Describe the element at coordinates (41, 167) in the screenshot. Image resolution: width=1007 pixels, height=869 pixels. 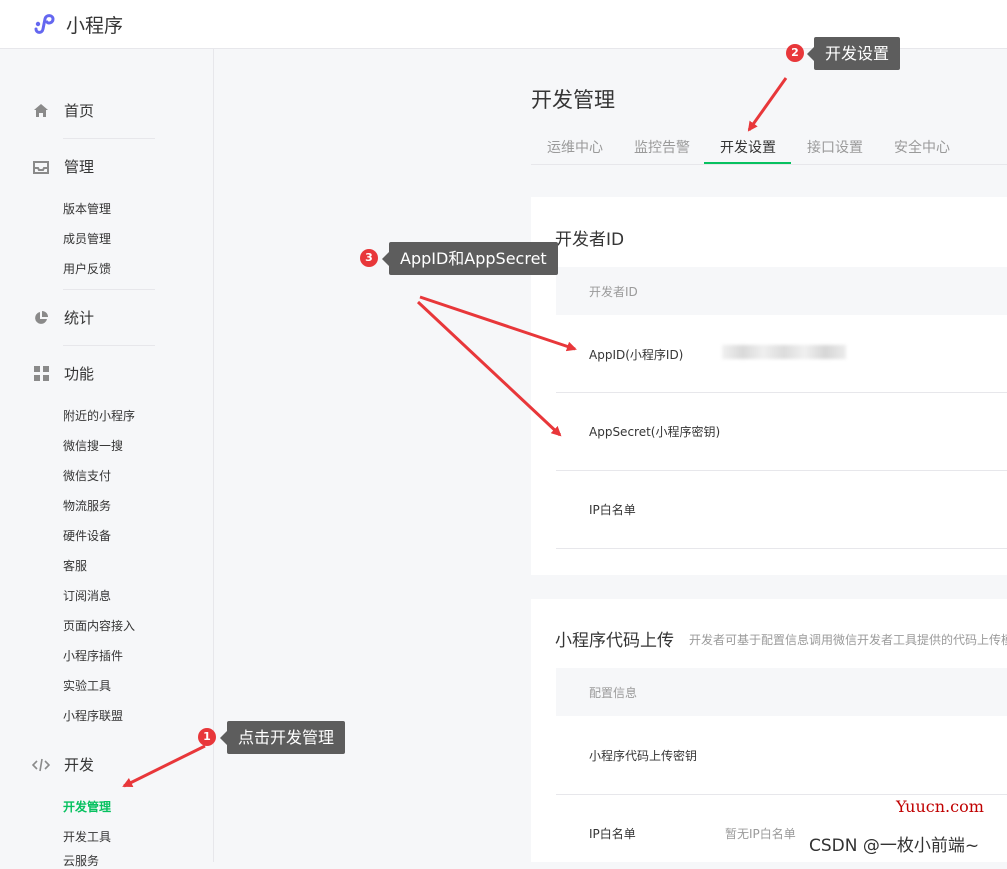
I see `inbox-icon` at that location.